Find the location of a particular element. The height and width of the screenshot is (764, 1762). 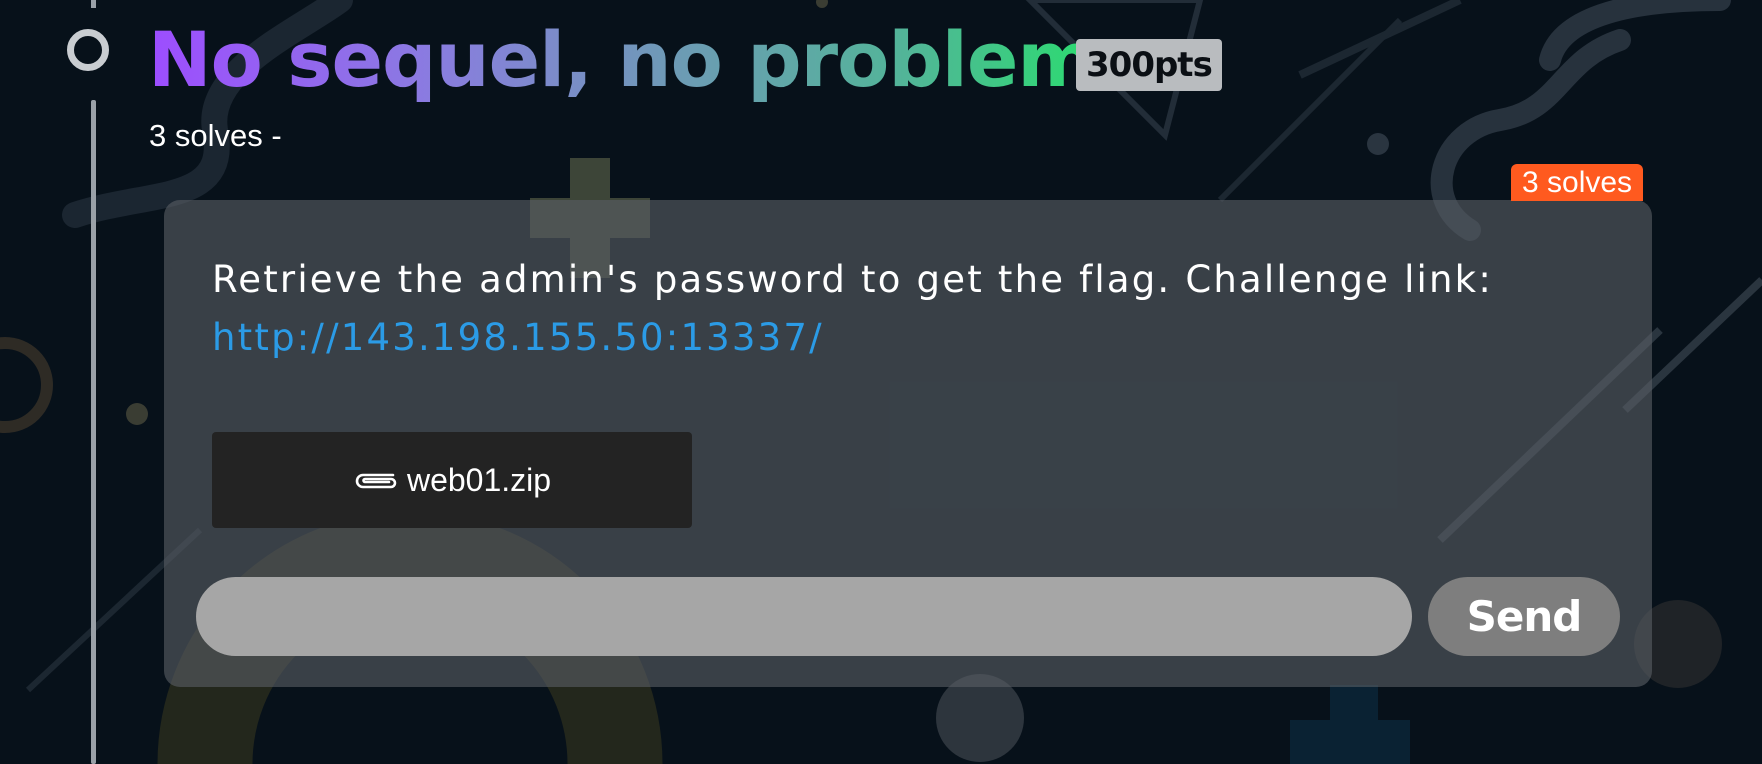

send-button: Send is located at coordinates (1524, 616).